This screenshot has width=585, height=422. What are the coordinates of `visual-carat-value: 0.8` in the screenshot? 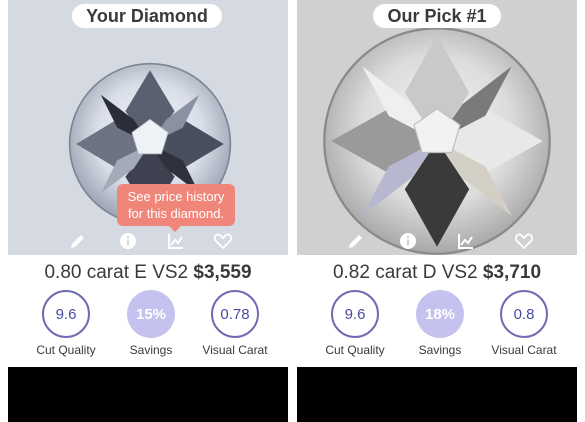 It's located at (524, 314).